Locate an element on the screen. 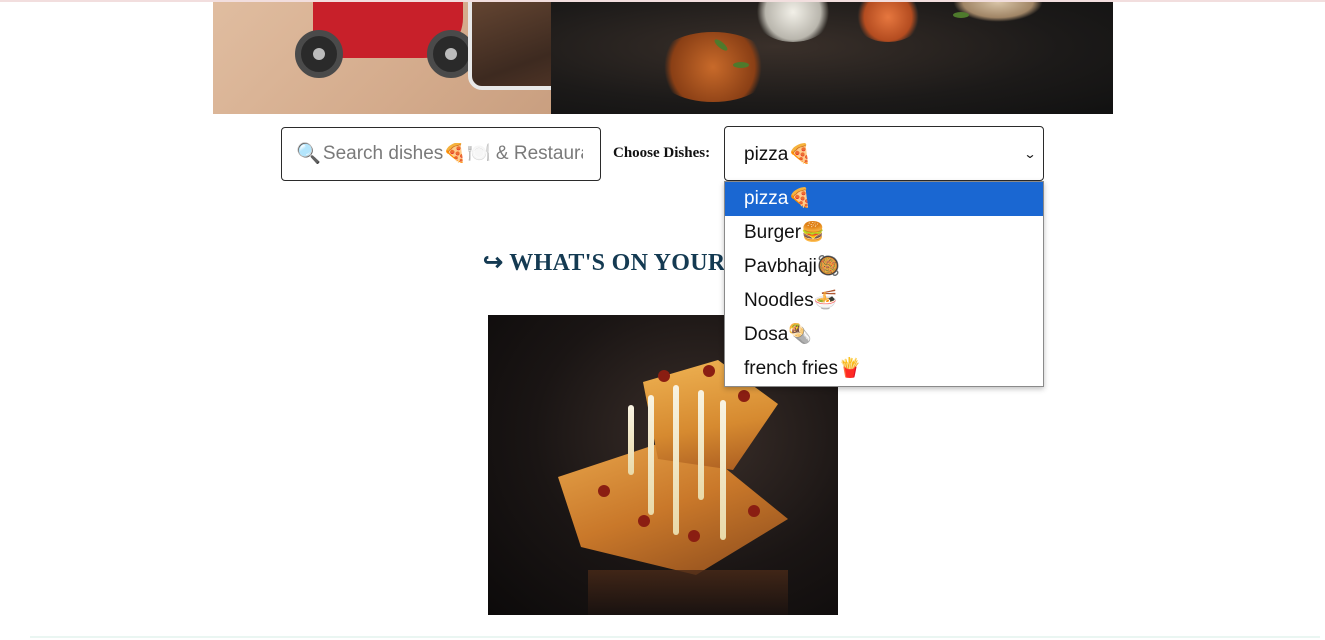  dish-option-dosa: Dosa🌯 is located at coordinates (884, 335).